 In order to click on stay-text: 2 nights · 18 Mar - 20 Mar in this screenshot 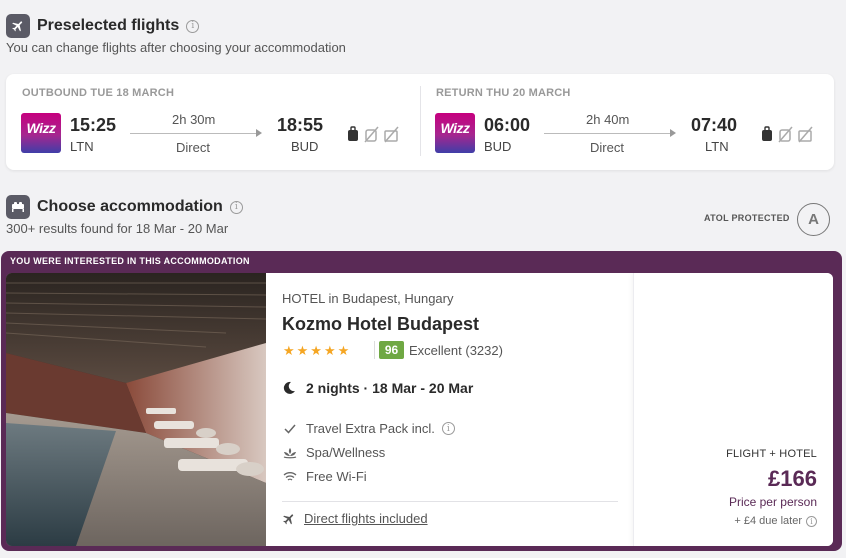, I will do `click(390, 388)`.